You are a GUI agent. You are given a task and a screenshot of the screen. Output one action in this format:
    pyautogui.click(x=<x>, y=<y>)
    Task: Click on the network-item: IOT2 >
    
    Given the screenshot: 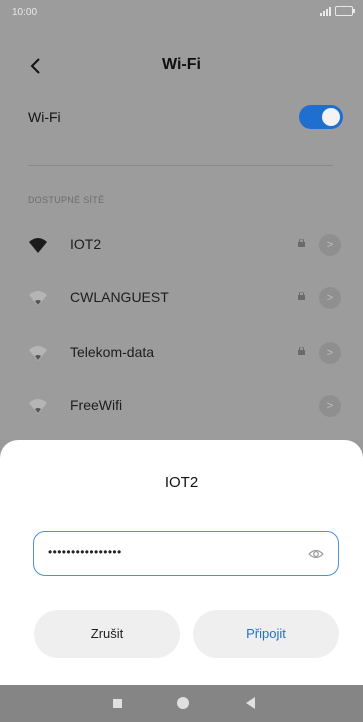 What is the action you would take?
    pyautogui.click(x=188, y=245)
    